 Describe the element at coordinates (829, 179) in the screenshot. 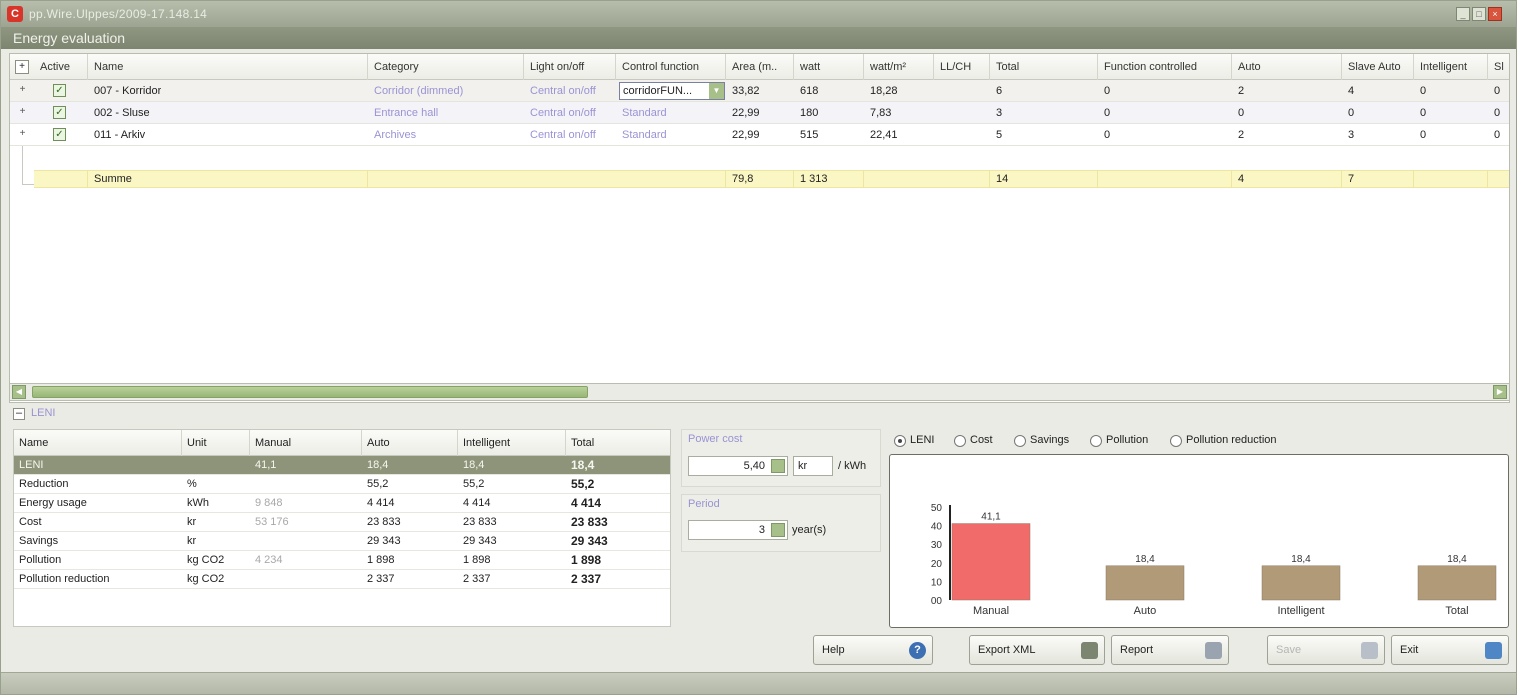

I see `sum-watt: 1 313` at that location.